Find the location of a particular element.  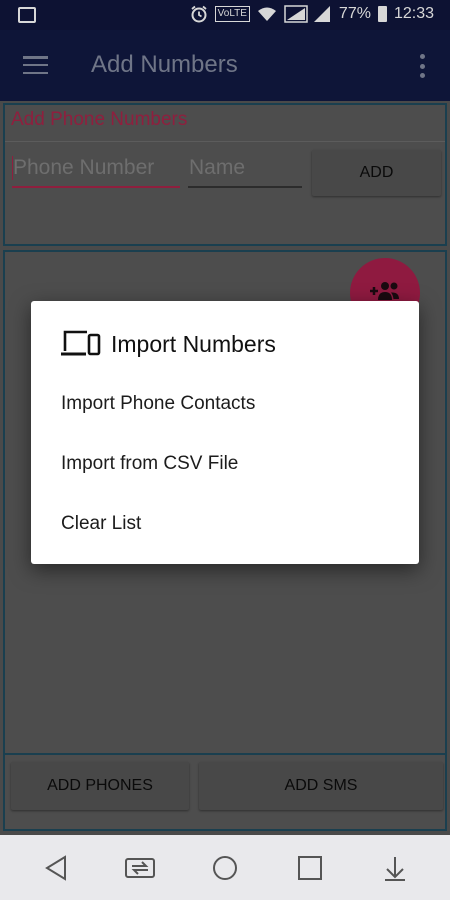

page-title: Add Numbers is located at coordinates (164, 64).